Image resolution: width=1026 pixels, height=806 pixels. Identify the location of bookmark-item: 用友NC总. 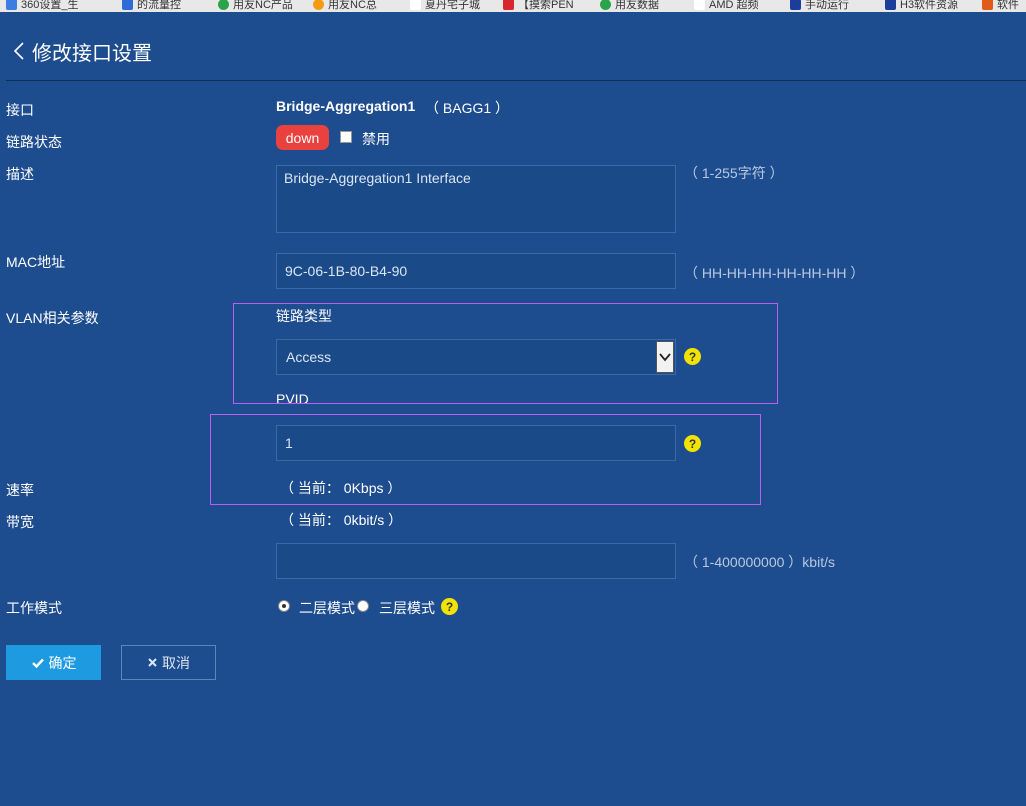
(345, 5).